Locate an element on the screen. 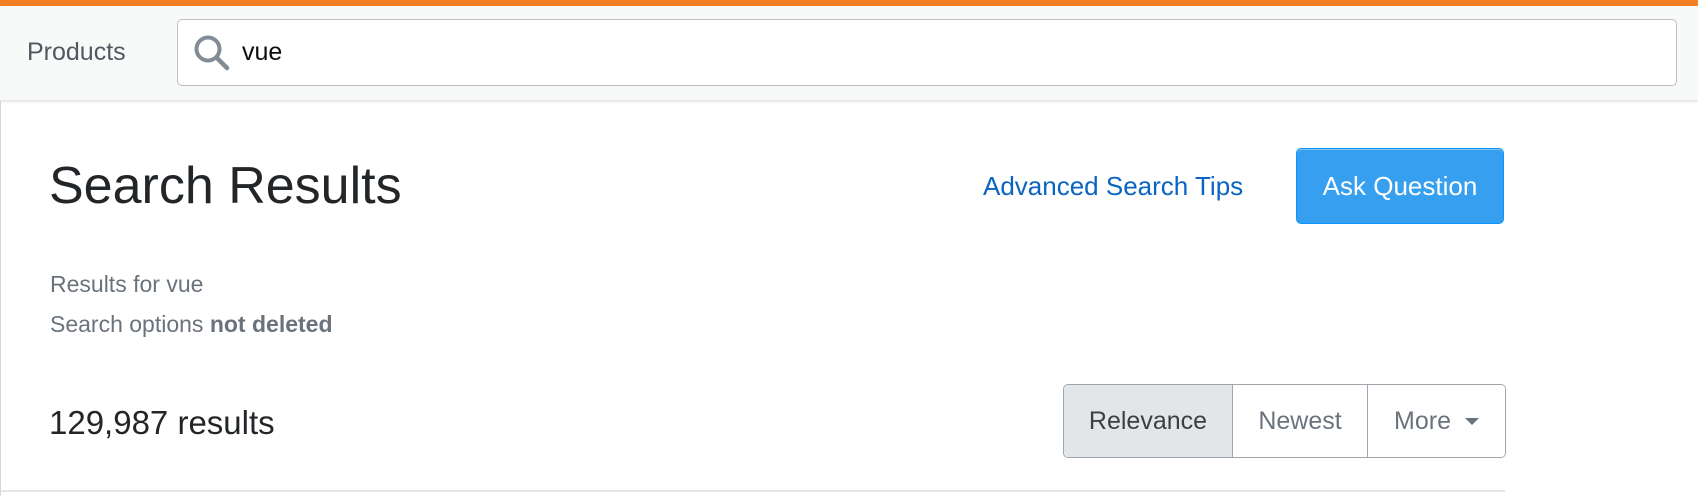 Image resolution: width=1698 pixels, height=496 pixels. sort-more-dropdown: More is located at coordinates (1436, 421).